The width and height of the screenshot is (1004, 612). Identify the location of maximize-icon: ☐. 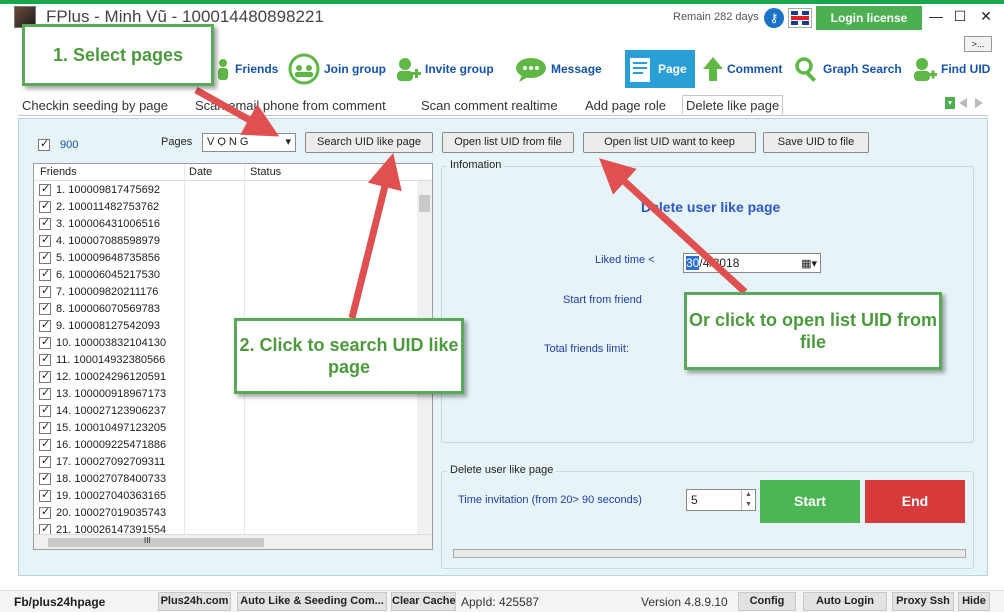
(960, 16).